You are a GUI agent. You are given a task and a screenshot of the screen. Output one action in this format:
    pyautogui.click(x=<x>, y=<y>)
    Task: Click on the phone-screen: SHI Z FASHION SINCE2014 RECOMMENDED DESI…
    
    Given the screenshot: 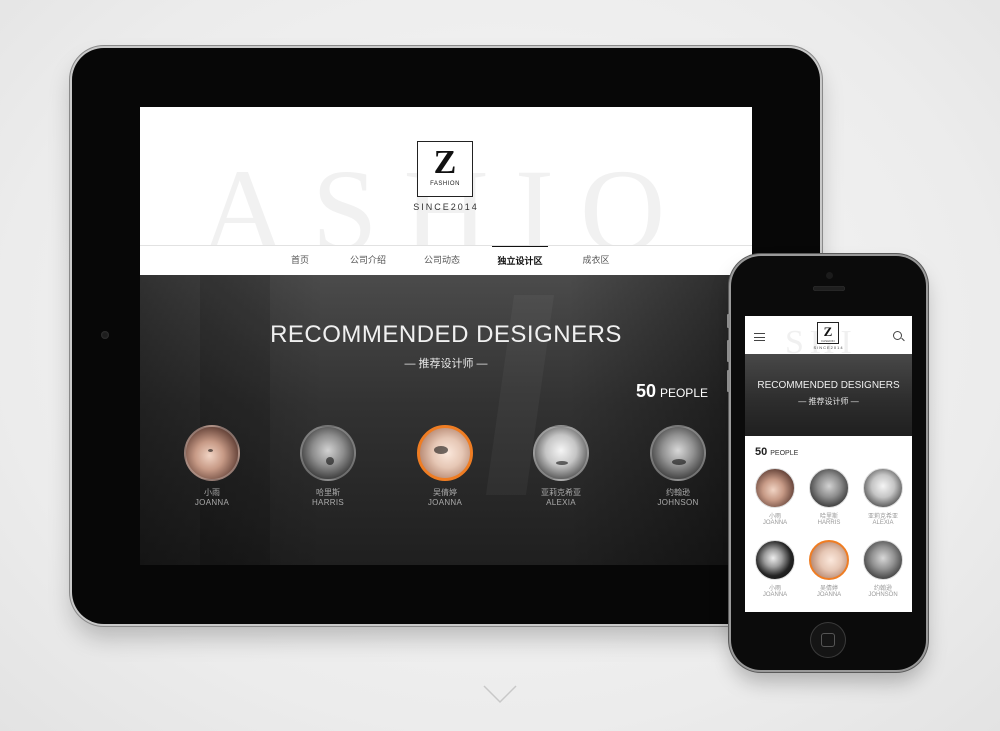 What is the action you would take?
    pyautogui.click(x=828, y=464)
    